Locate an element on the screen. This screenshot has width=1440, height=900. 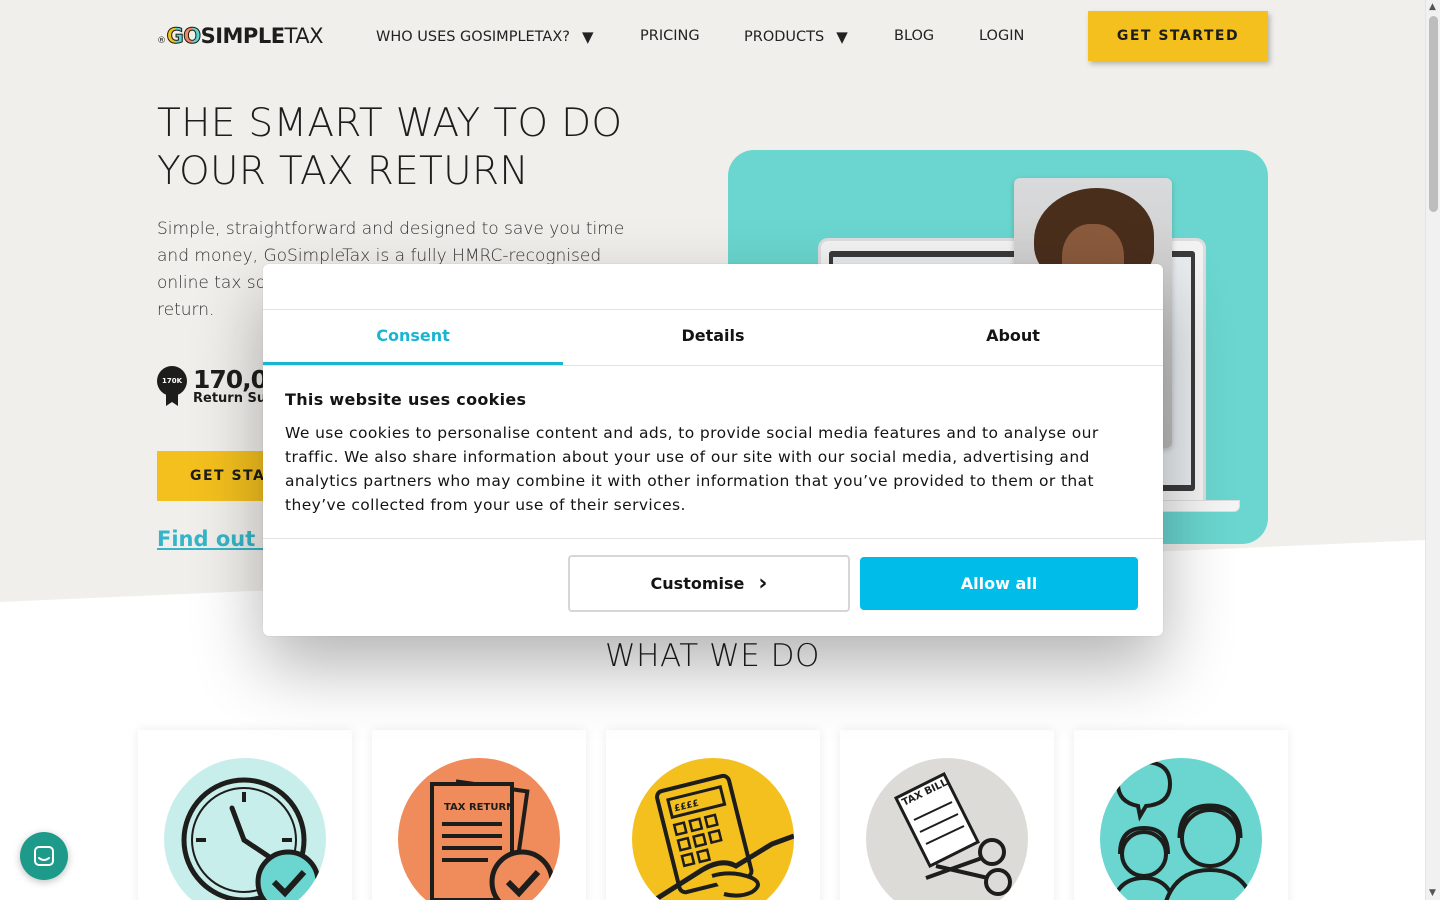
nav-products-label: PRODUCTS is located at coordinates (784, 37).